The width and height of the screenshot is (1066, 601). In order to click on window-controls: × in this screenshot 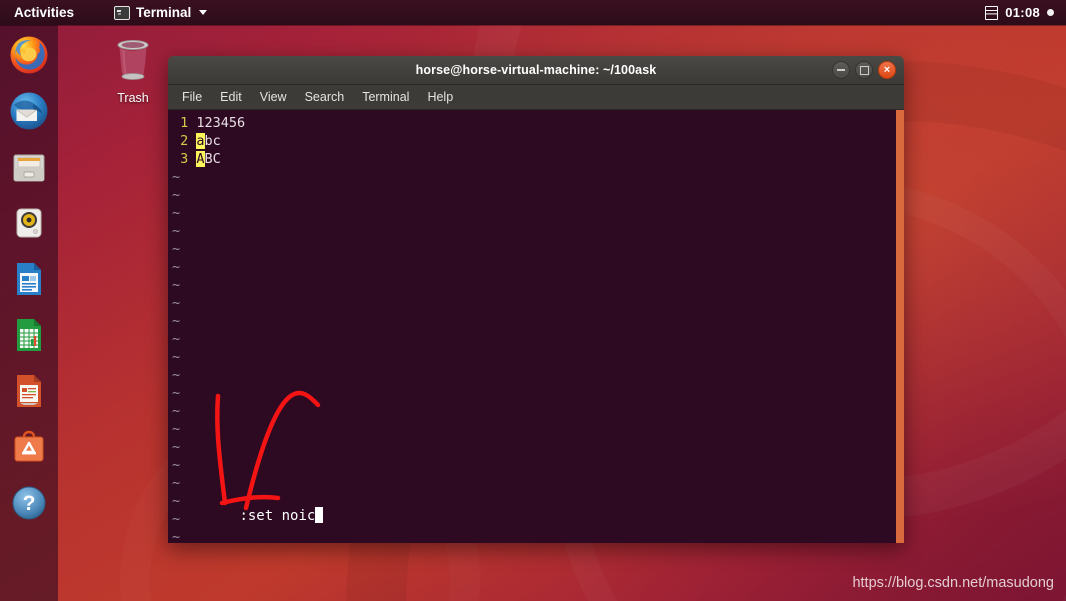, I will do `click(864, 70)`.